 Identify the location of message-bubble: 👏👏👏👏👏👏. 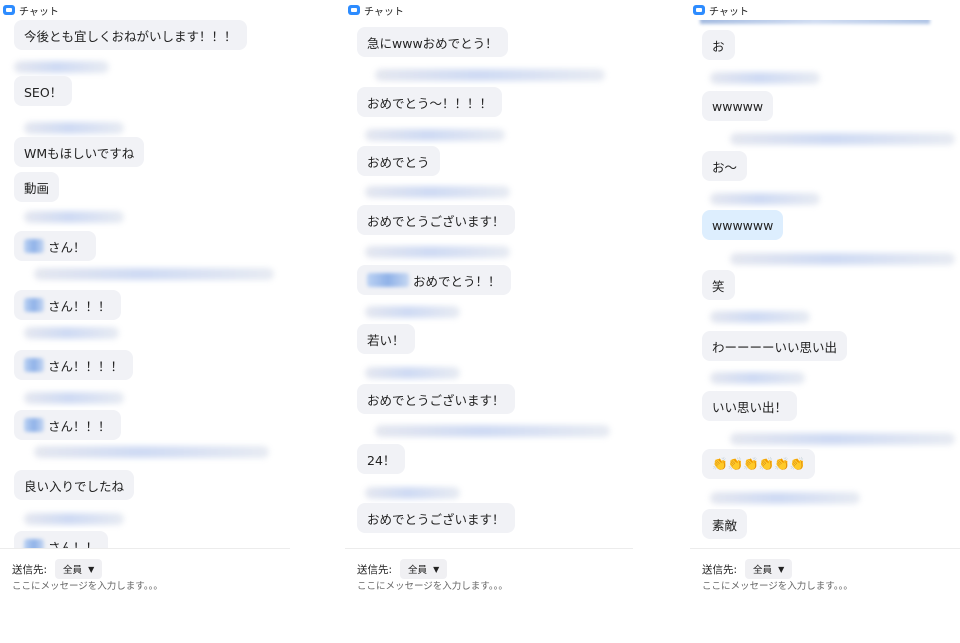
(759, 464).